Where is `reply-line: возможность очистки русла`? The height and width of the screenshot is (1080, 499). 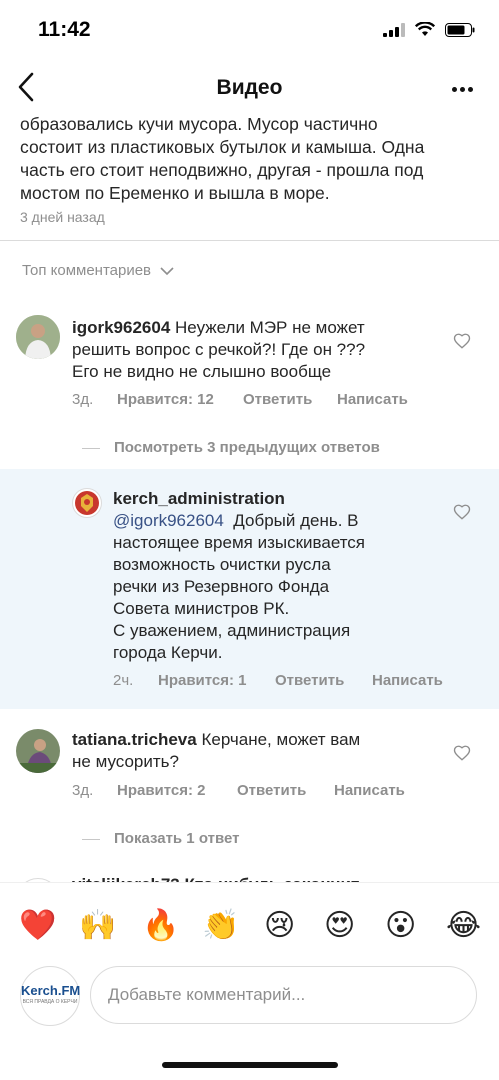
reply-line: возможность очистки русла is located at coordinates (222, 564).